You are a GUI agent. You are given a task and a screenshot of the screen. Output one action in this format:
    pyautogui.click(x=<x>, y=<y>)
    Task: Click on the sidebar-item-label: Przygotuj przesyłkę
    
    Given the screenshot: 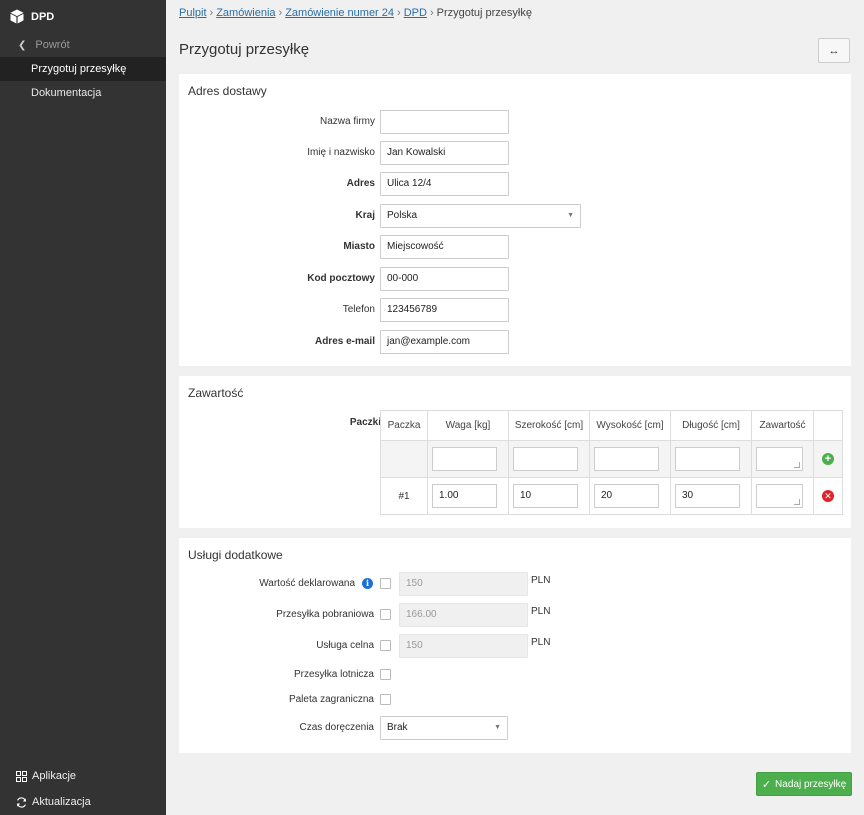 What is the action you would take?
    pyautogui.click(x=79, y=69)
    